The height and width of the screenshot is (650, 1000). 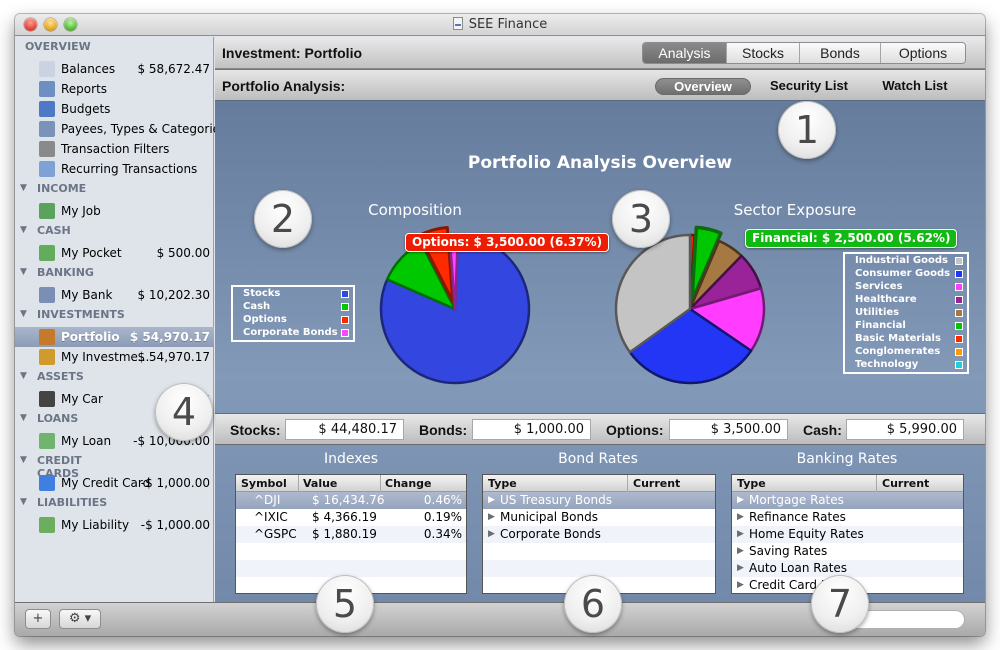 I want to click on subtab-security-list: Security List, so click(x=809, y=86).